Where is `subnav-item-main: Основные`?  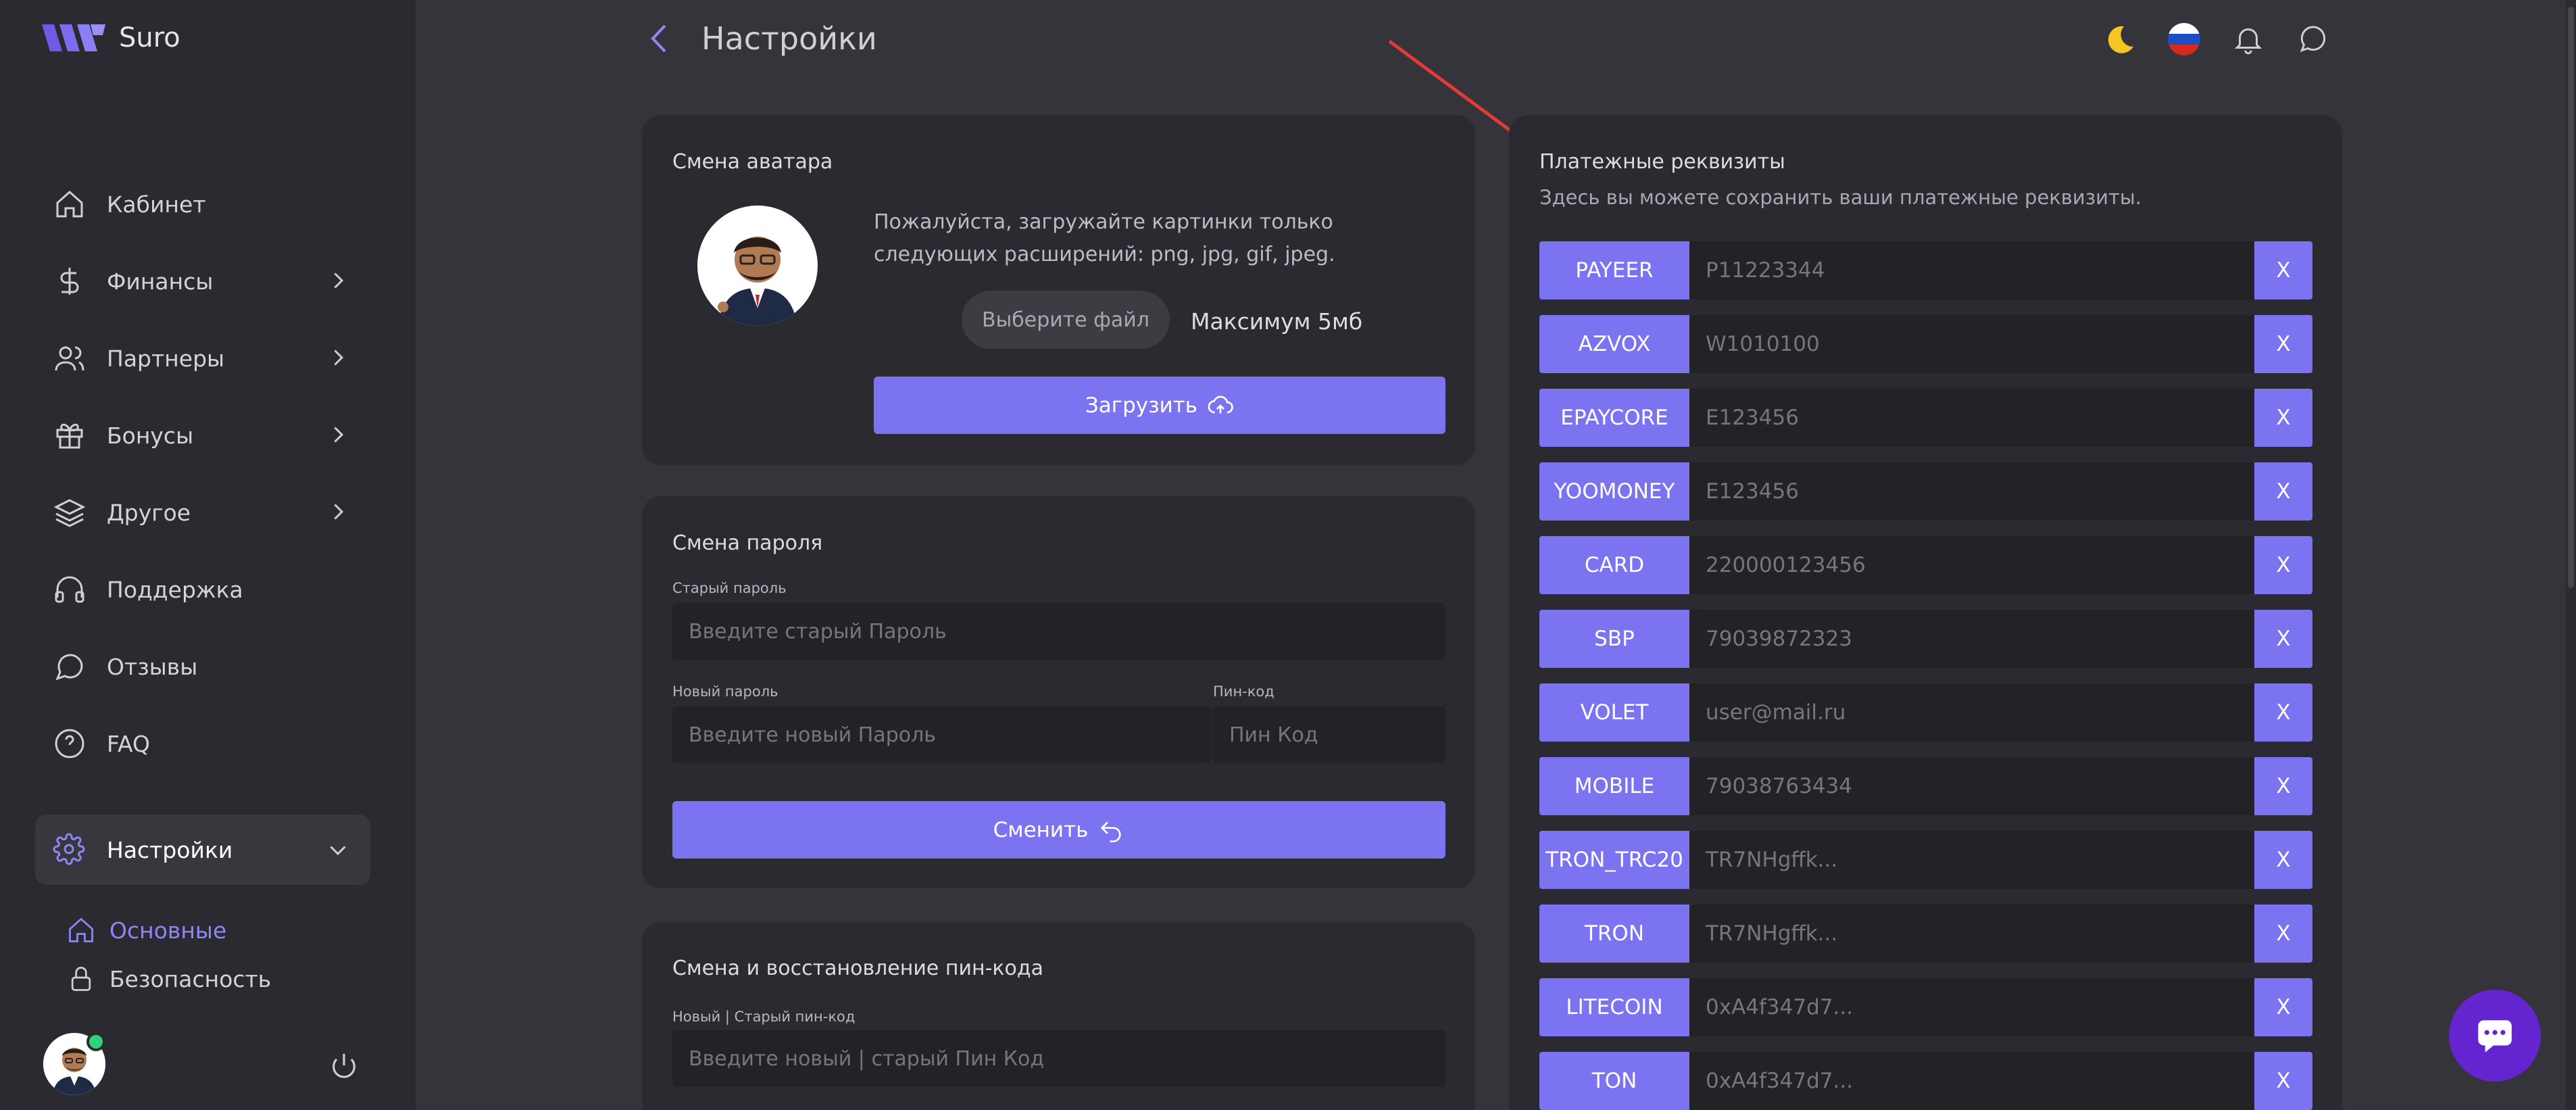 subnav-item-main: Основные is located at coordinates (168, 931).